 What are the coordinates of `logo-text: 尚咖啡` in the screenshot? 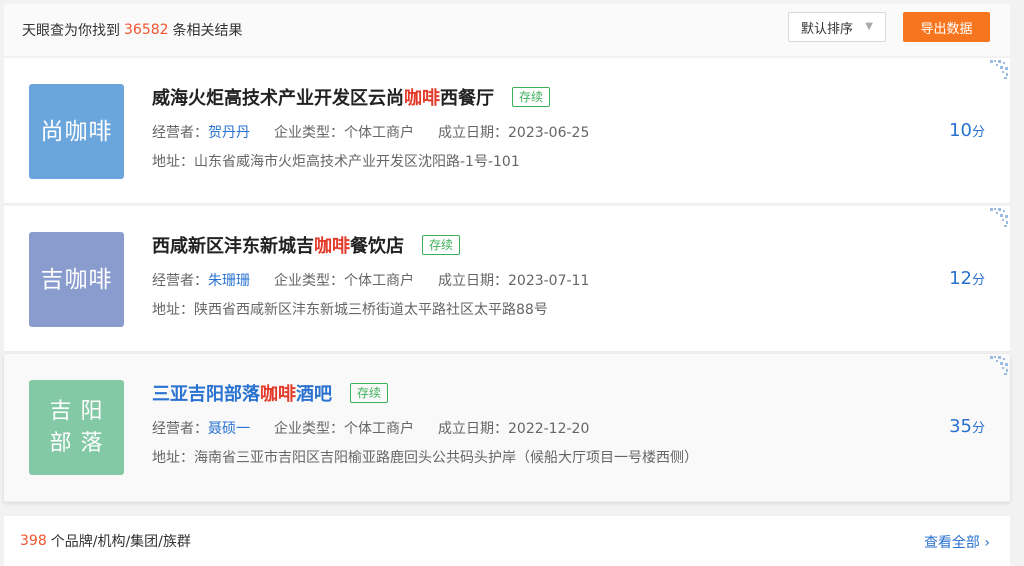 It's located at (76, 131).